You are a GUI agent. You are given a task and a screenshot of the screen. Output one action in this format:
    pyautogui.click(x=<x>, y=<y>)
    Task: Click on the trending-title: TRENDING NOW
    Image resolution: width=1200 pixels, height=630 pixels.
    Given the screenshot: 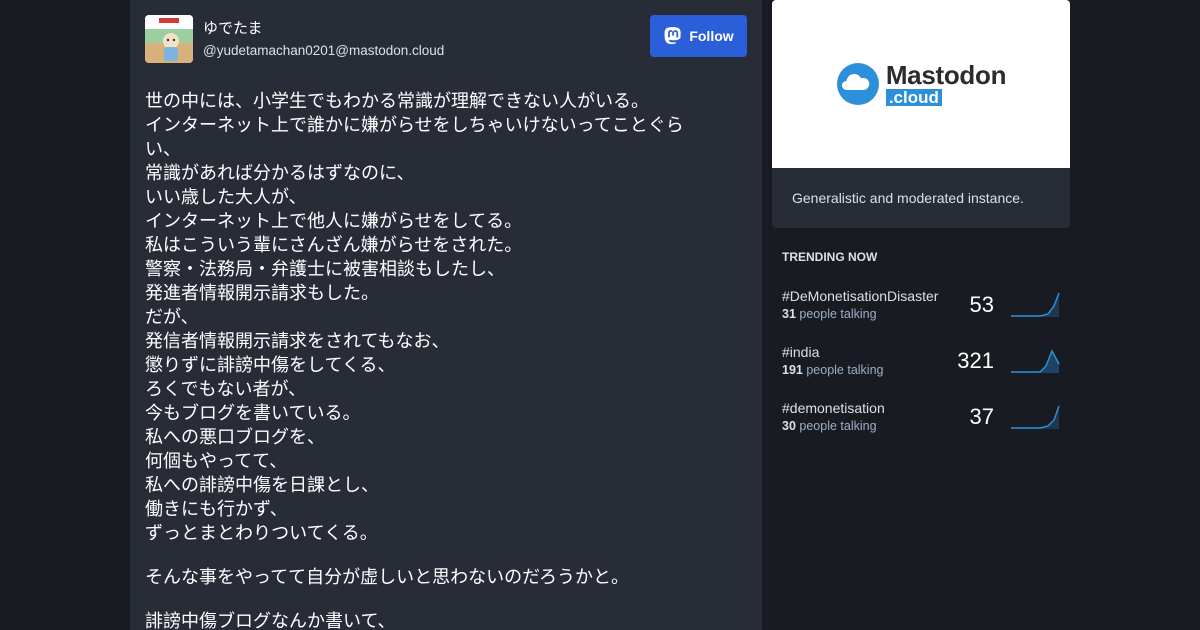 What is the action you would take?
    pyautogui.click(x=830, y=257)
    